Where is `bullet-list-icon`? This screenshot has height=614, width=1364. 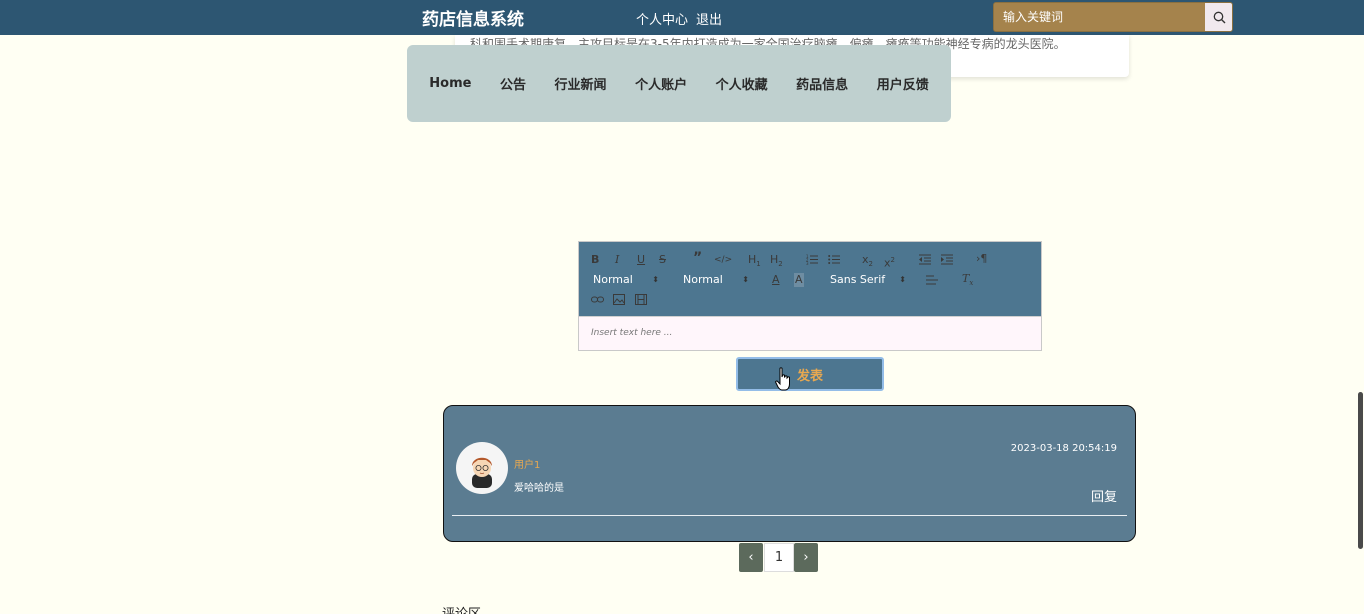
bullet-list-icon is located at coordinates (834, 259).